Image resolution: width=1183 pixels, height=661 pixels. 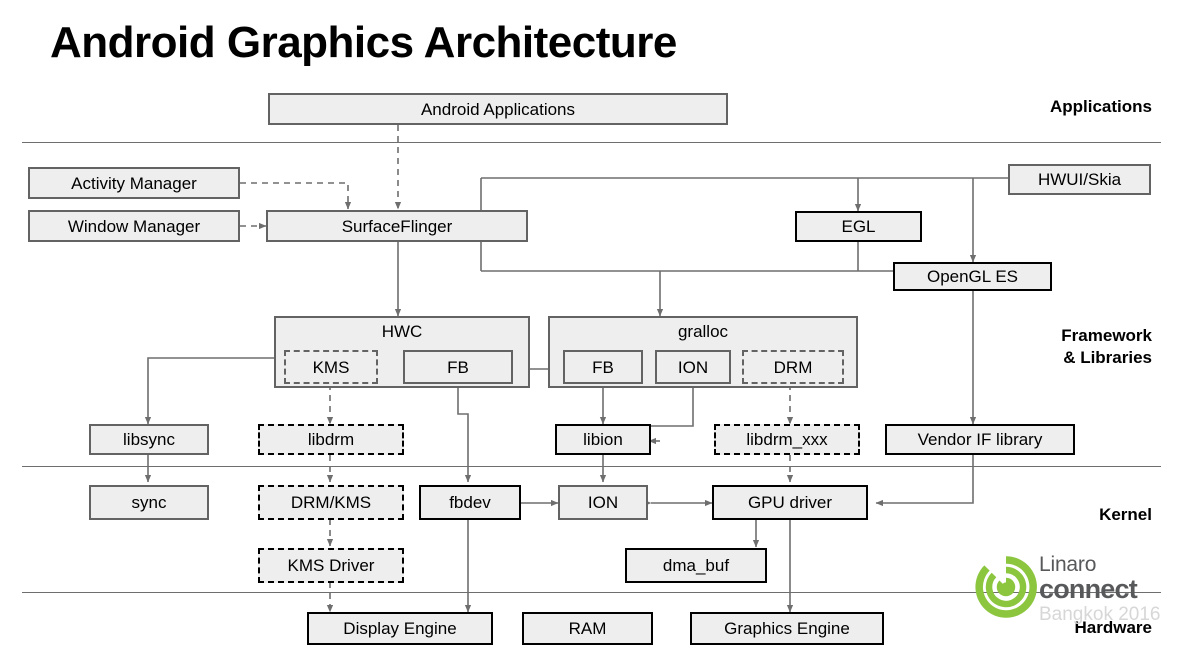 What do you see at coordinates (1106, 346) in the screenshot?
I see `section-label-framework: Framework & Libraries` at bounding box center [1106, 346].